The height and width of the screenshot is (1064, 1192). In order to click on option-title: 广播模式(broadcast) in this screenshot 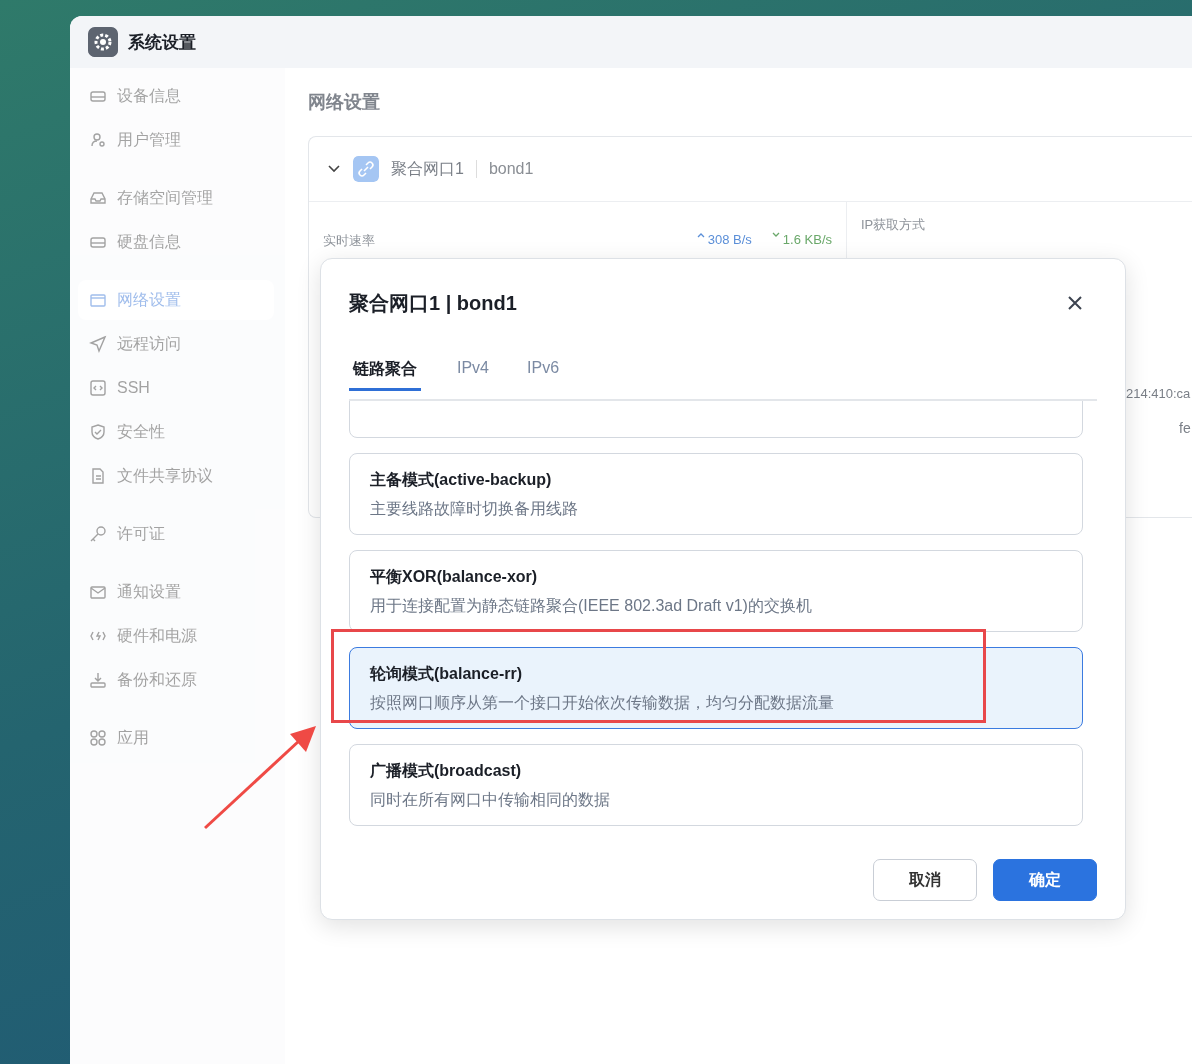, I will do `click(446, 771)`.